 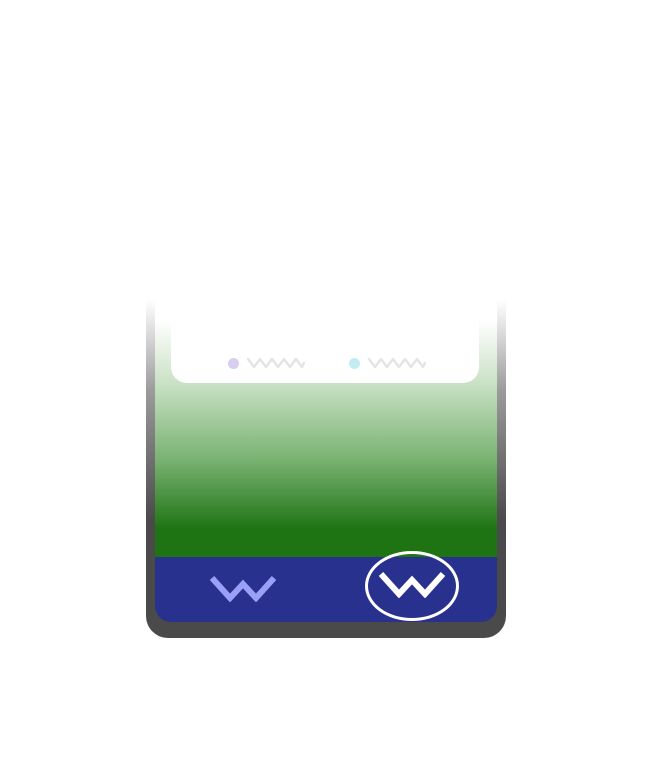 I want to click on tab-zigzag-2-active, so click(x=412, y=586).